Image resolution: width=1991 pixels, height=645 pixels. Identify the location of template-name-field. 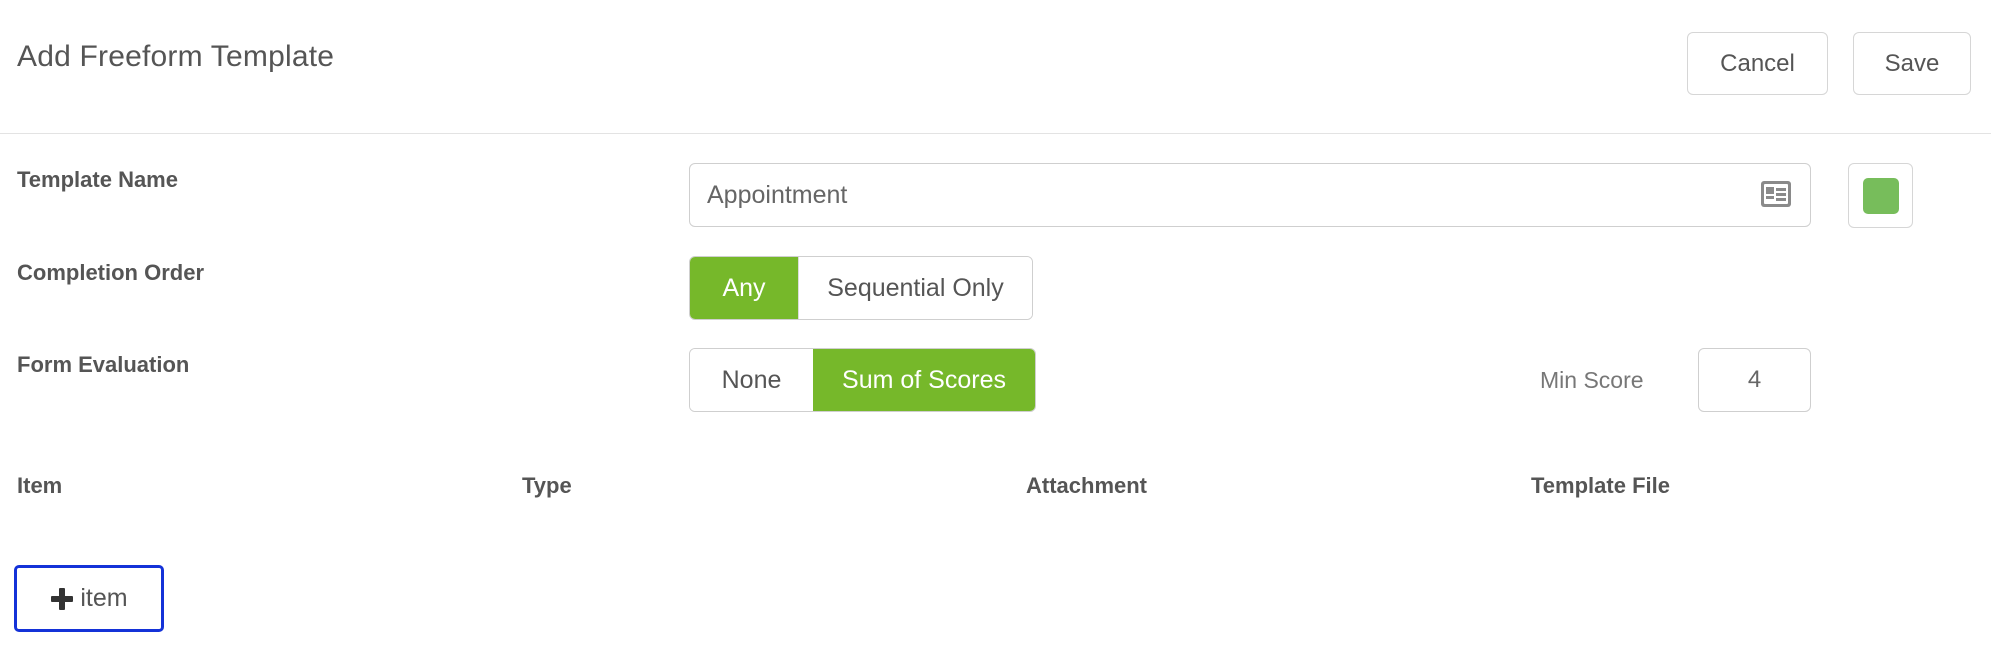
(1250, 195).